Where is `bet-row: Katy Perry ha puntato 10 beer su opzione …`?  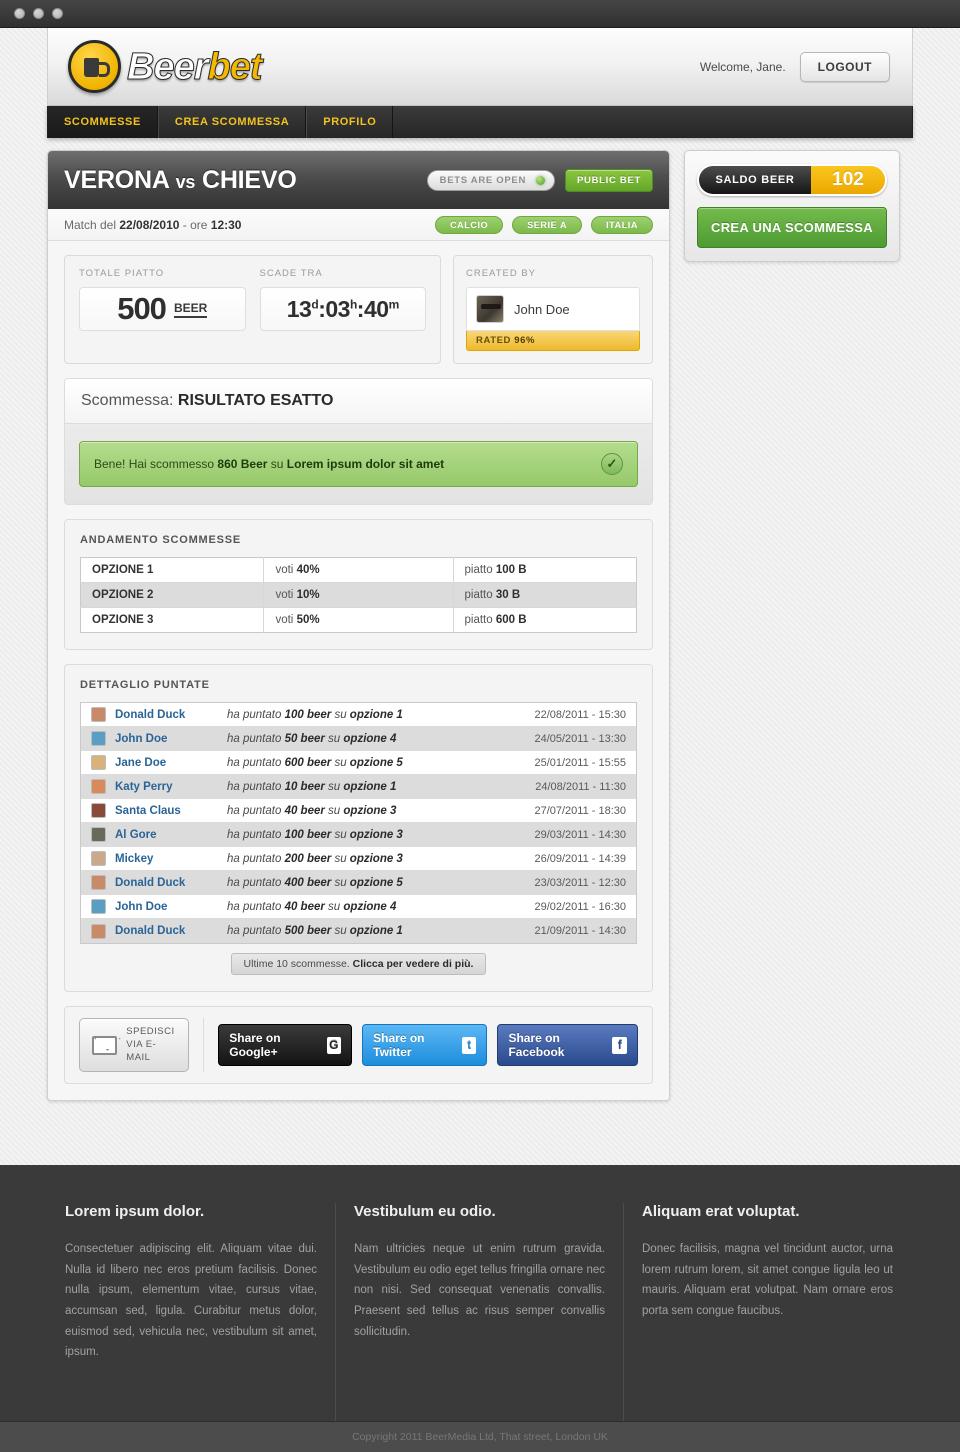
bet-row: Katy Perry ha puntato 10 beer su opzione … is located at coordinates (358, 787).